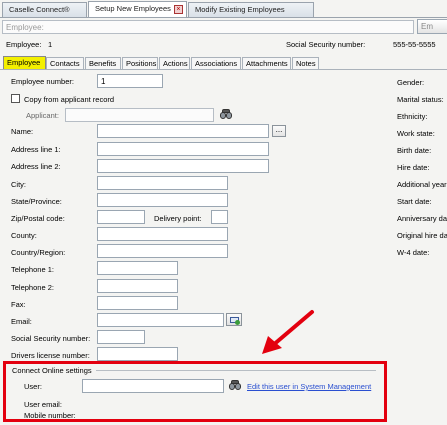 The width and height of the screenshot is (447, 425). I want to click on birth-date-label: Birth date:, so click(414, 150).